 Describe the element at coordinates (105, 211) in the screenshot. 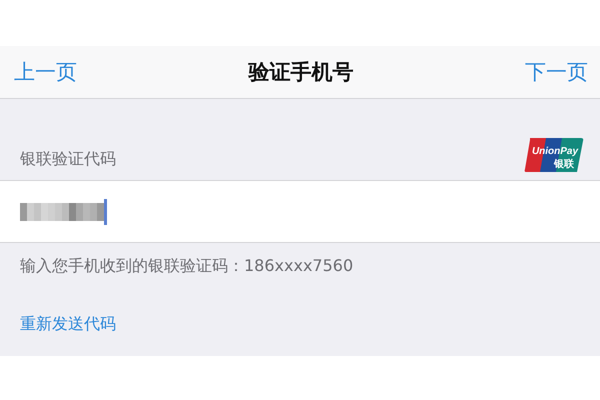

I see `text-cursor` at that location.